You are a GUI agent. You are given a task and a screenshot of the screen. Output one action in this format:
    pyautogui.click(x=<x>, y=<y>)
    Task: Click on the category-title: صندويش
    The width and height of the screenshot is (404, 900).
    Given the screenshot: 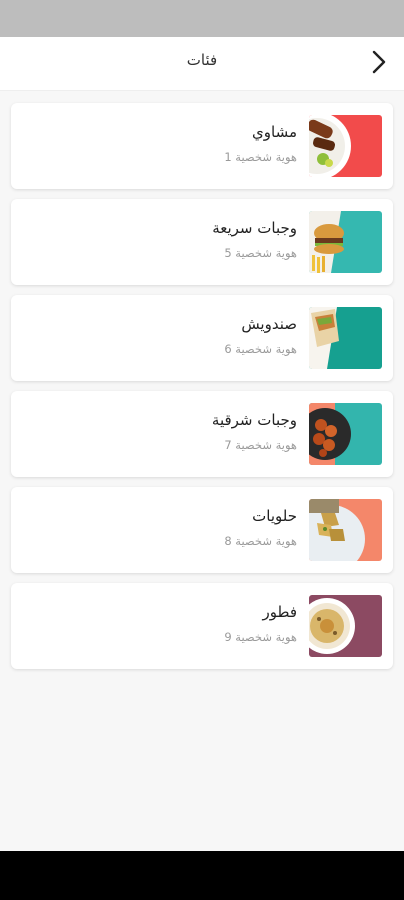 What is the action you would take?
    pyautogui.click(x=269, y=324)
    